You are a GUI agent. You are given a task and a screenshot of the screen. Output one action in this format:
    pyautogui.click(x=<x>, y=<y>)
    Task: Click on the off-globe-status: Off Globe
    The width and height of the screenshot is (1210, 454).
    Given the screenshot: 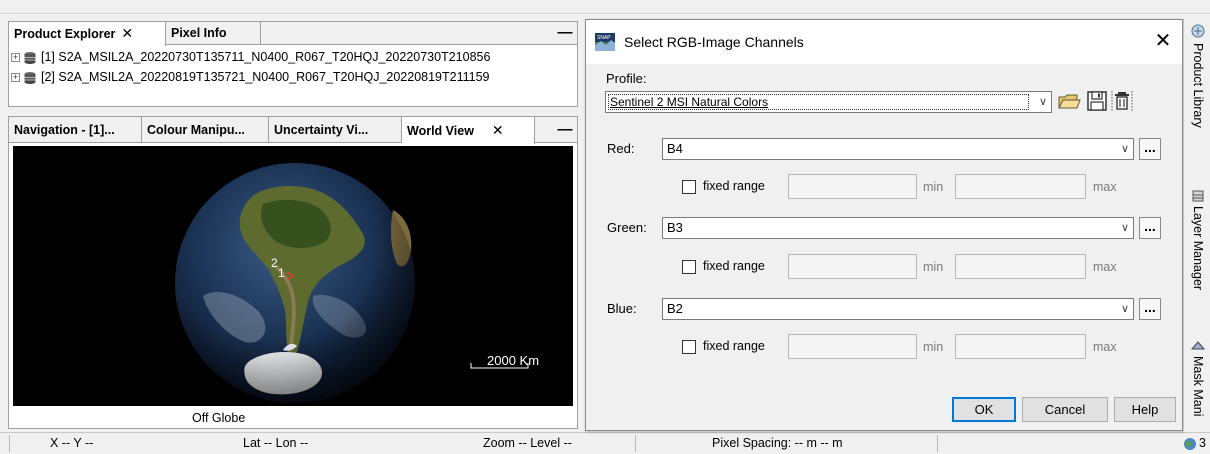 What is the action you would take?
    pyautogui.click(x=219, y=418)
    